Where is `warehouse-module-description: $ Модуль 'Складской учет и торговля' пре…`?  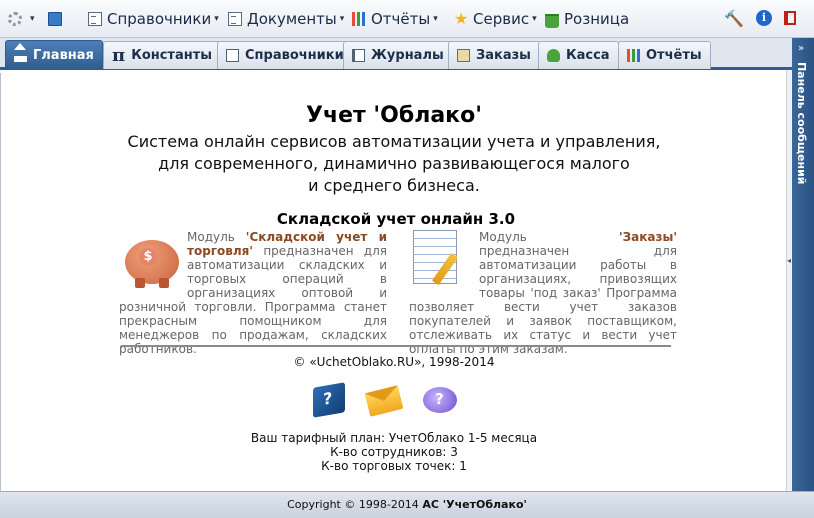 warehouse-module-description: $ Модуль 'Складской учет и торговля' пре… is located at coordinates (253, 293).